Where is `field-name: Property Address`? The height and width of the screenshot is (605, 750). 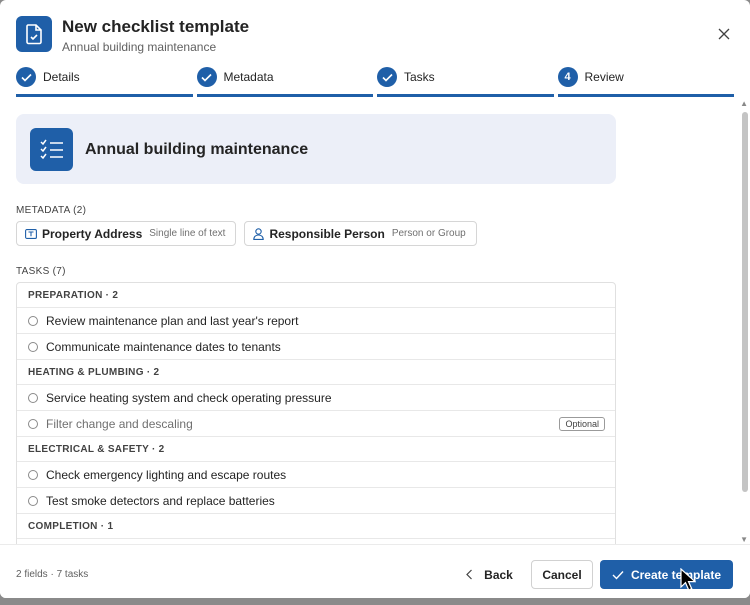
field-name: Property Address is located at coordinates (92, 233).